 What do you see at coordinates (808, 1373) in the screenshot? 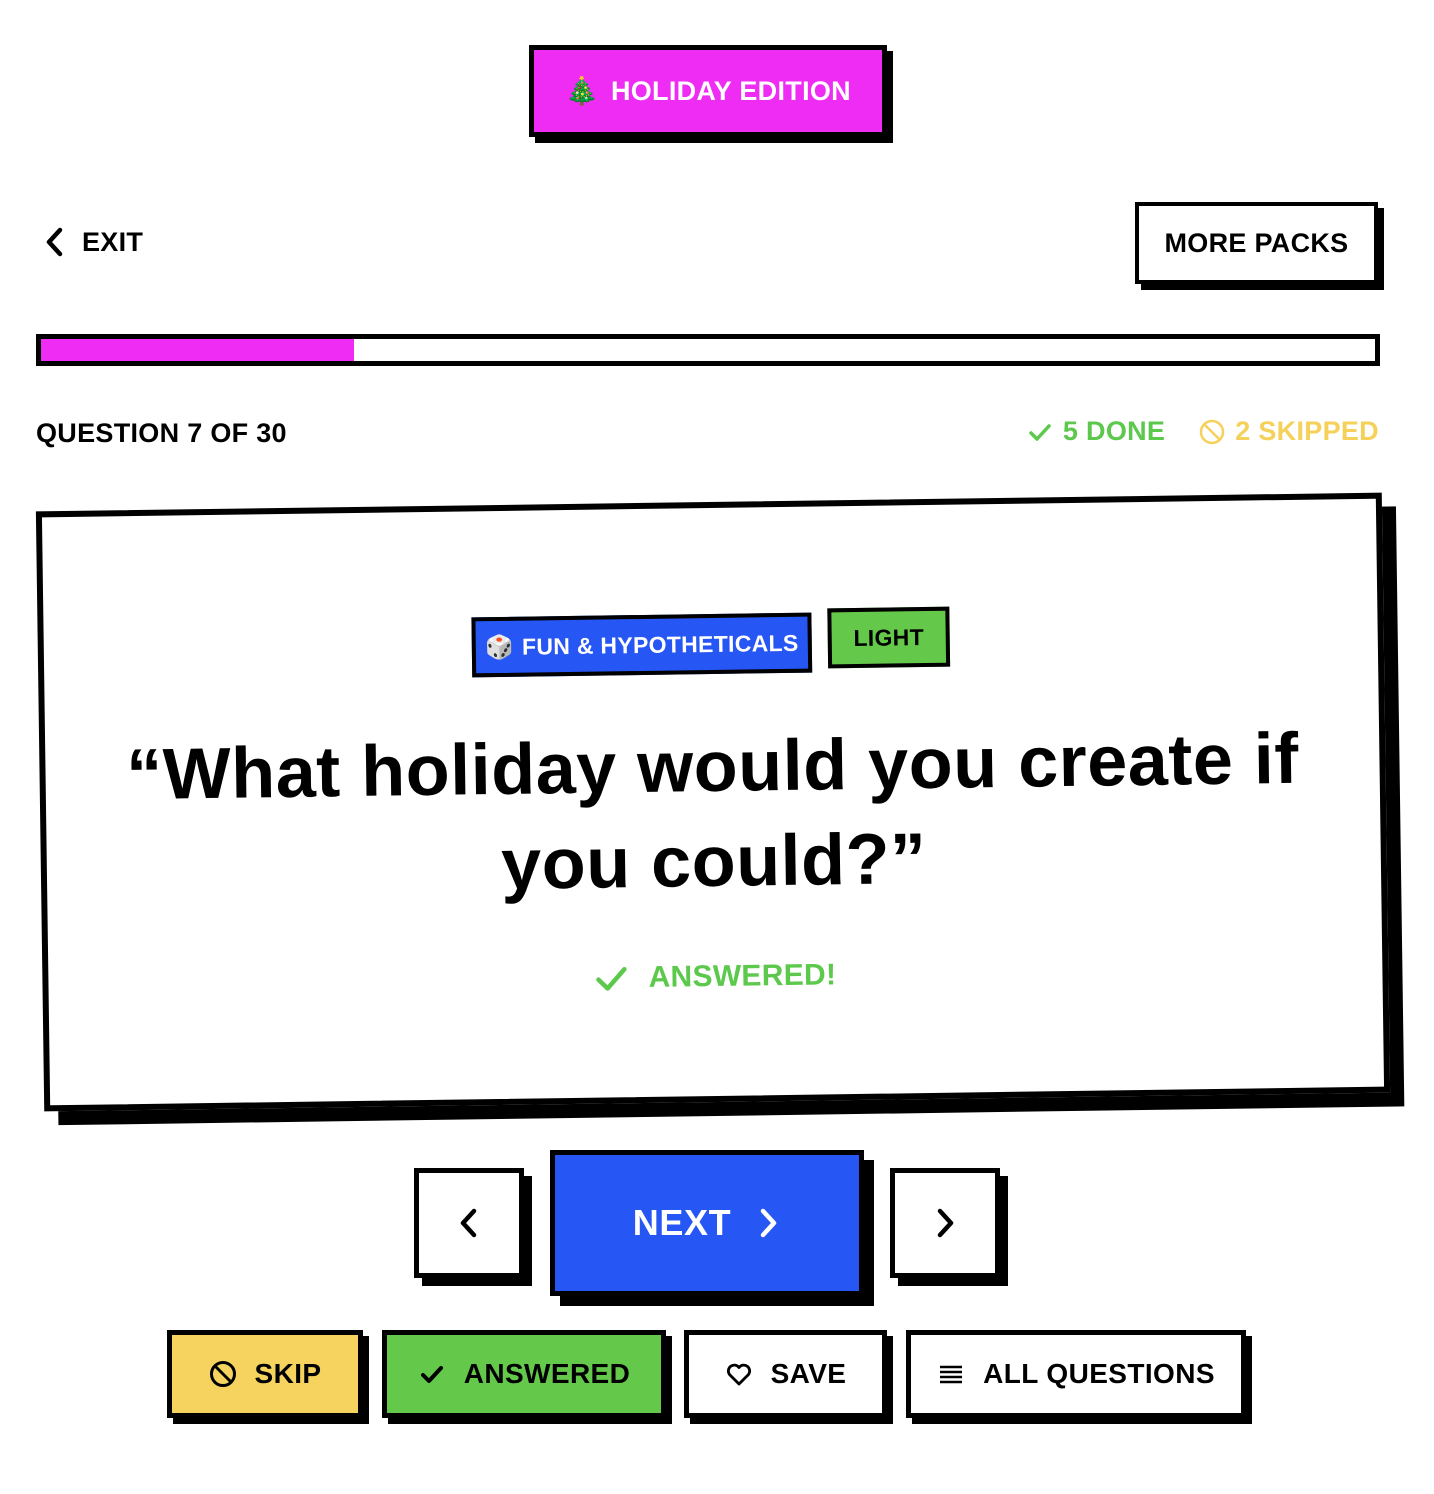
I see `save-label: SAVE` at bounding box center [808, 1373].